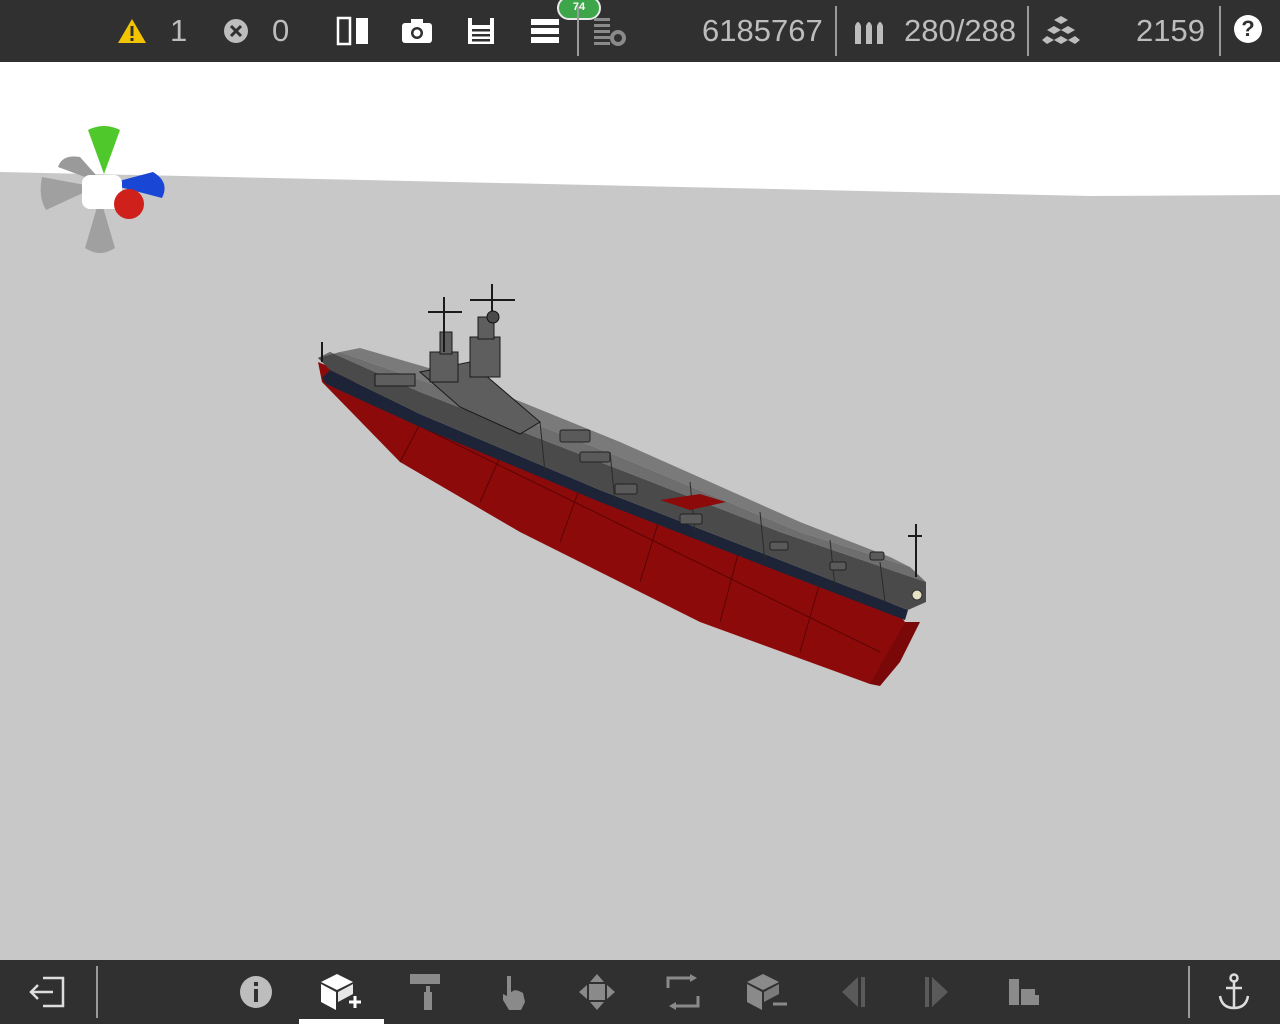 The height and width of the screenshot is (1024, 1280). Describe the element at coordinates (869, 33) in the screenshot. I see `ammo-icon` at that location.